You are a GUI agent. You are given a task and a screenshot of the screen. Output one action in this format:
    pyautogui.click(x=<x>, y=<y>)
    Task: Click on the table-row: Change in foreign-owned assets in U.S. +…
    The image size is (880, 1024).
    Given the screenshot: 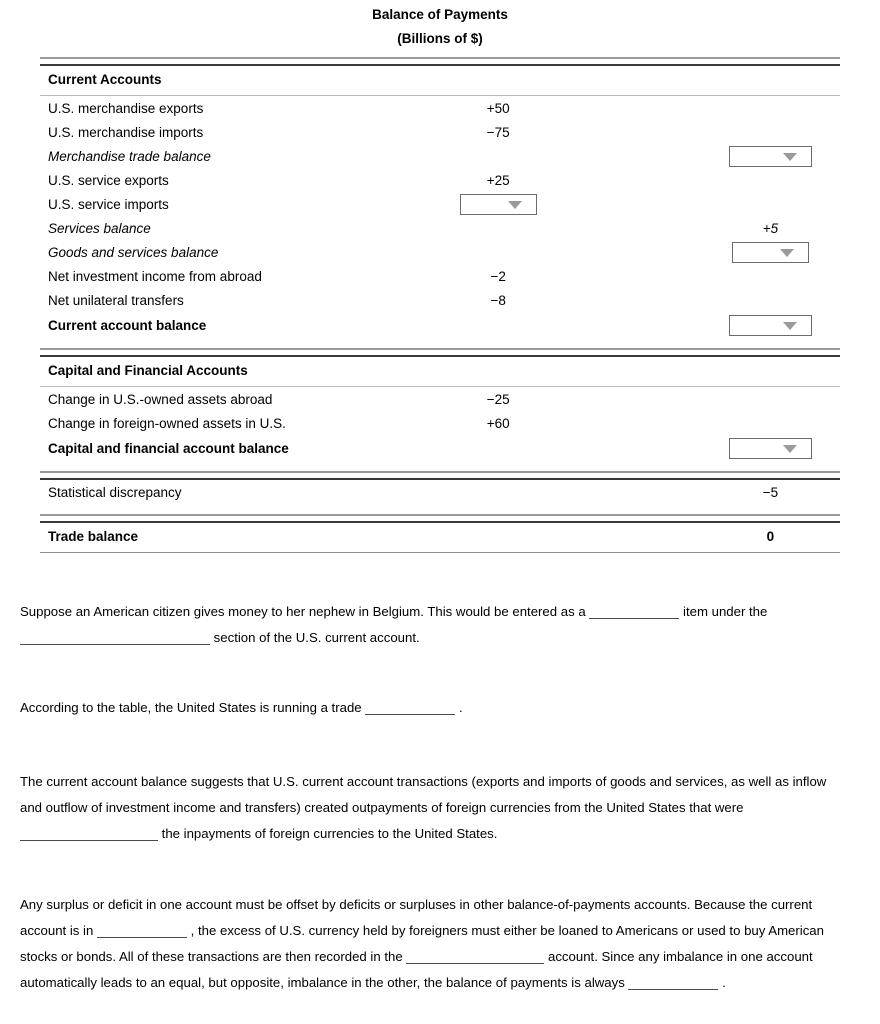 What is the action you would take?
    pyautogui.click(x=440, y=423)
    